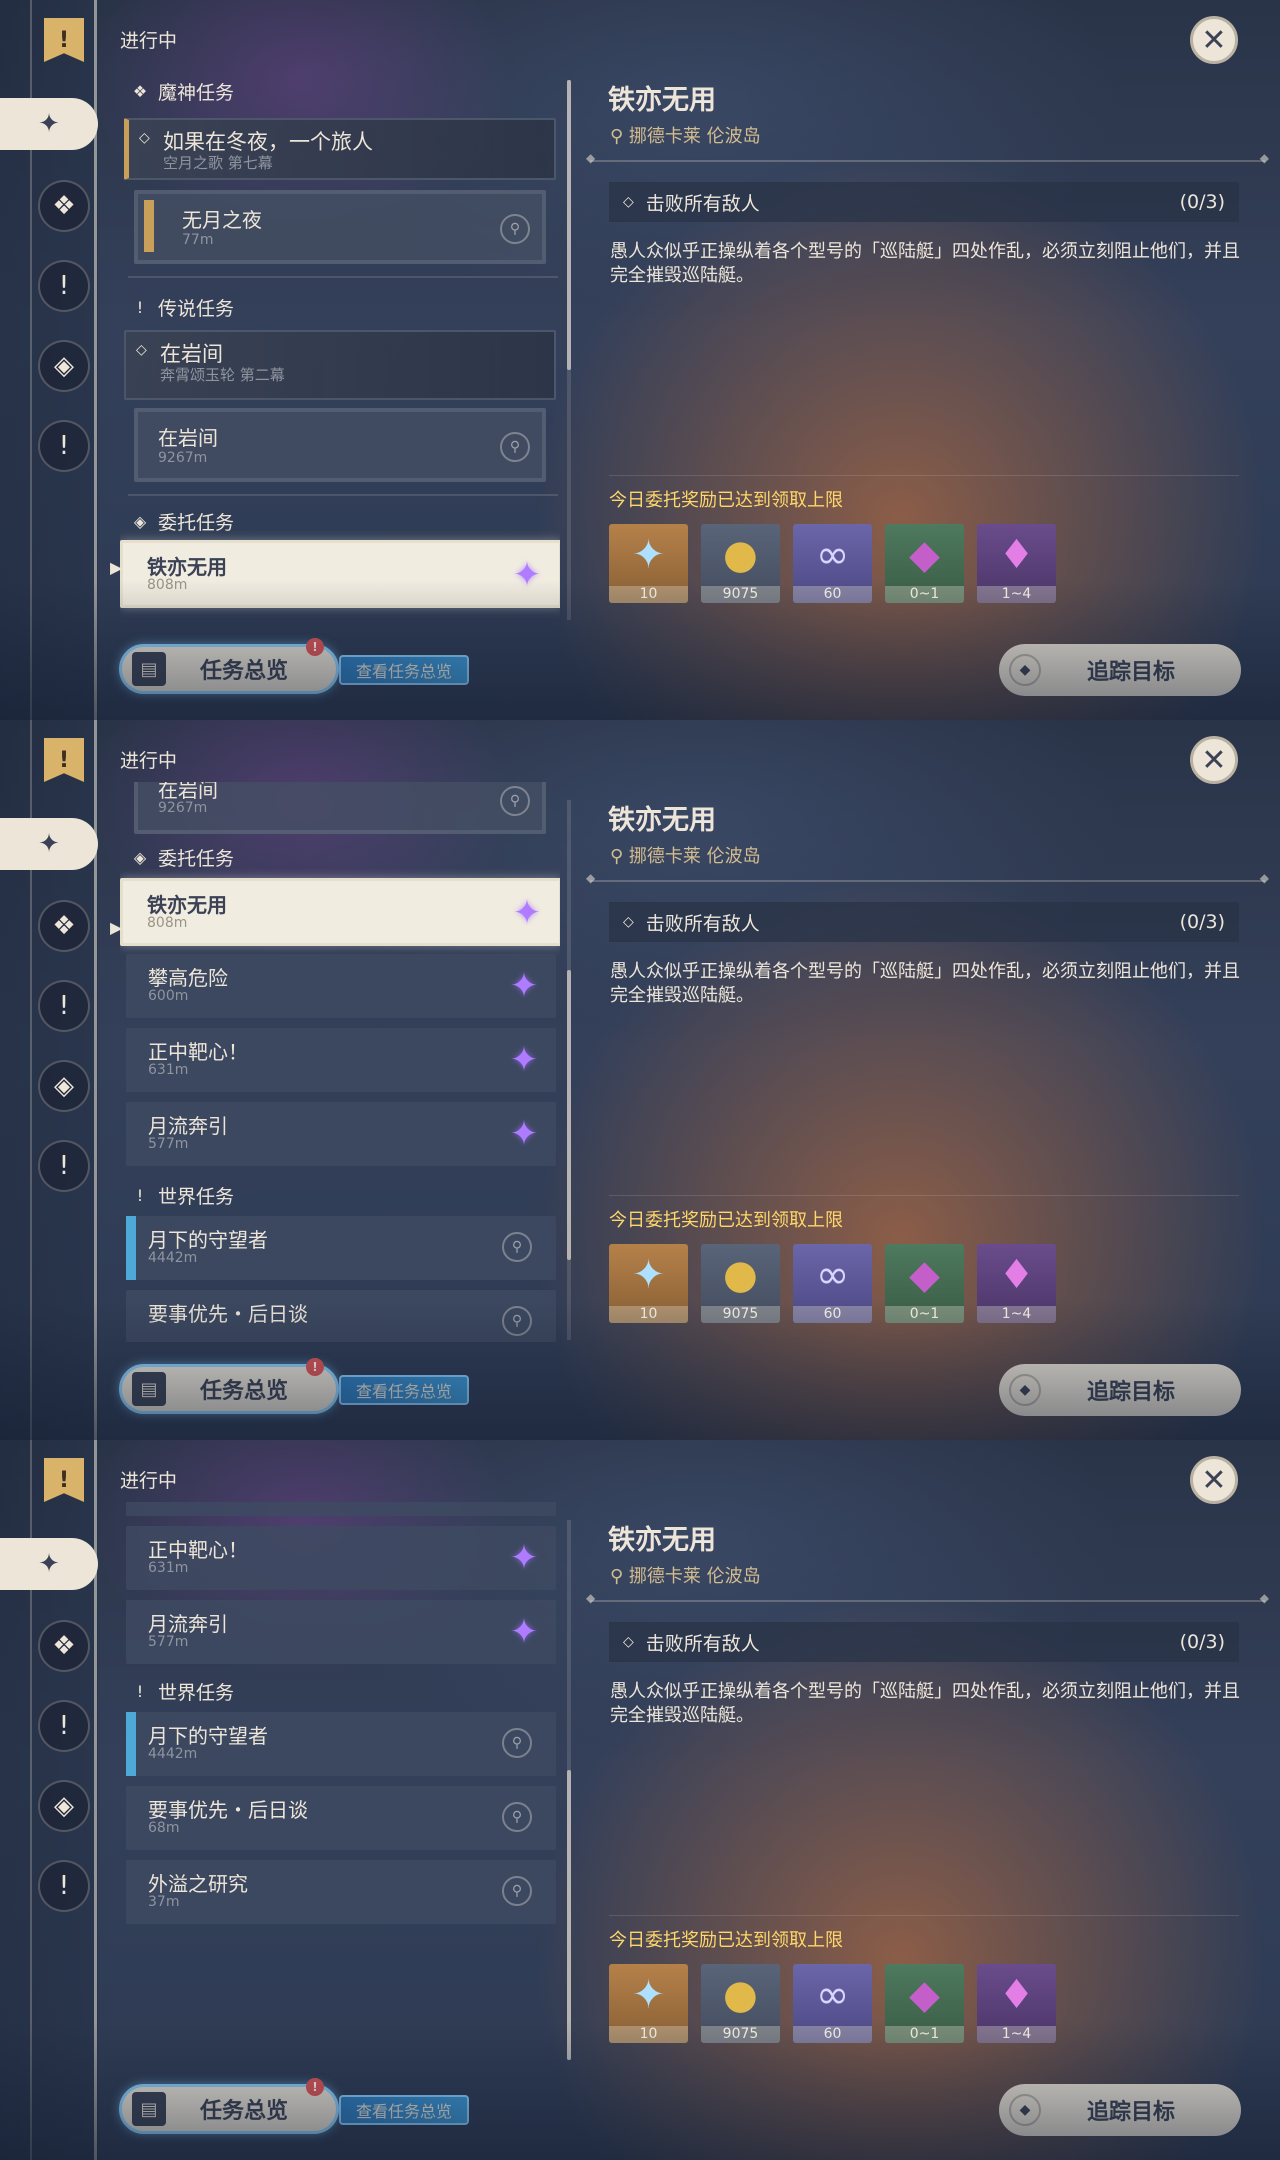  Describe the element at coordinates (340, 149) in the screenshot. I see `quest-chapter-archon: ◇ 如果在冬夜，一个旅人 空月之歌 第七幕` at that location.